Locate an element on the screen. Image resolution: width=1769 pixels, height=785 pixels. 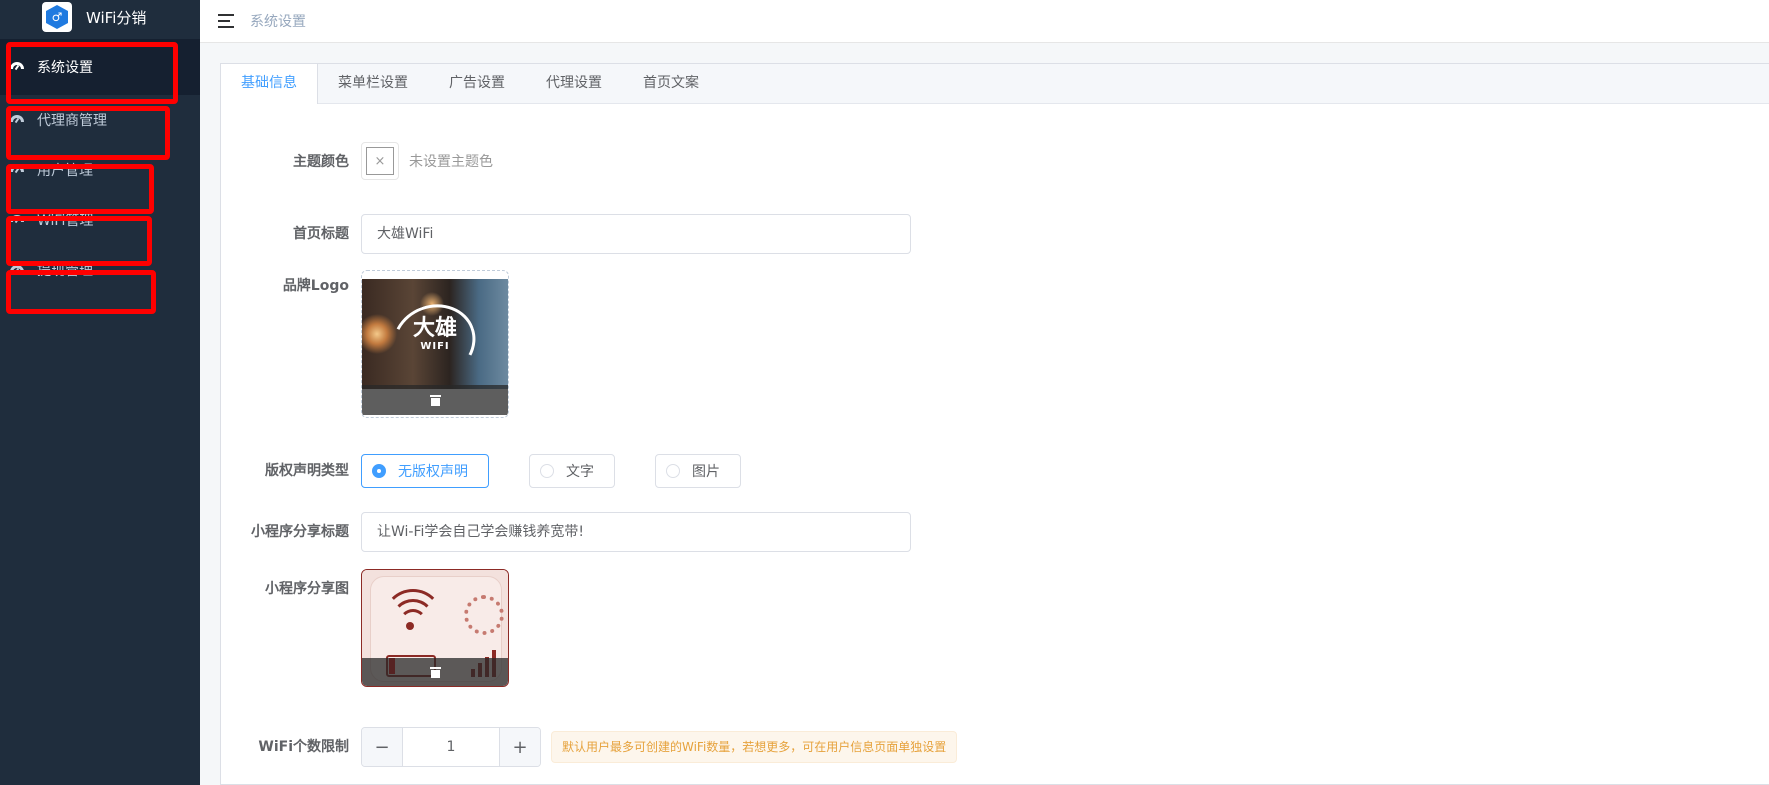
radio-label: 文字 is located at coordinates (580, 472).